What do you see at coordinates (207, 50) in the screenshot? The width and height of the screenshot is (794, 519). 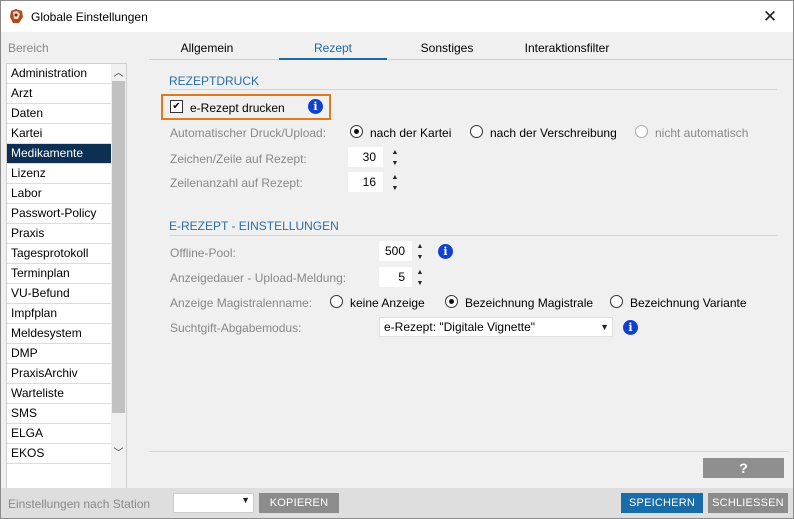 I see `tab-allgemein: Allgemein` at bounding box center [207, 50].